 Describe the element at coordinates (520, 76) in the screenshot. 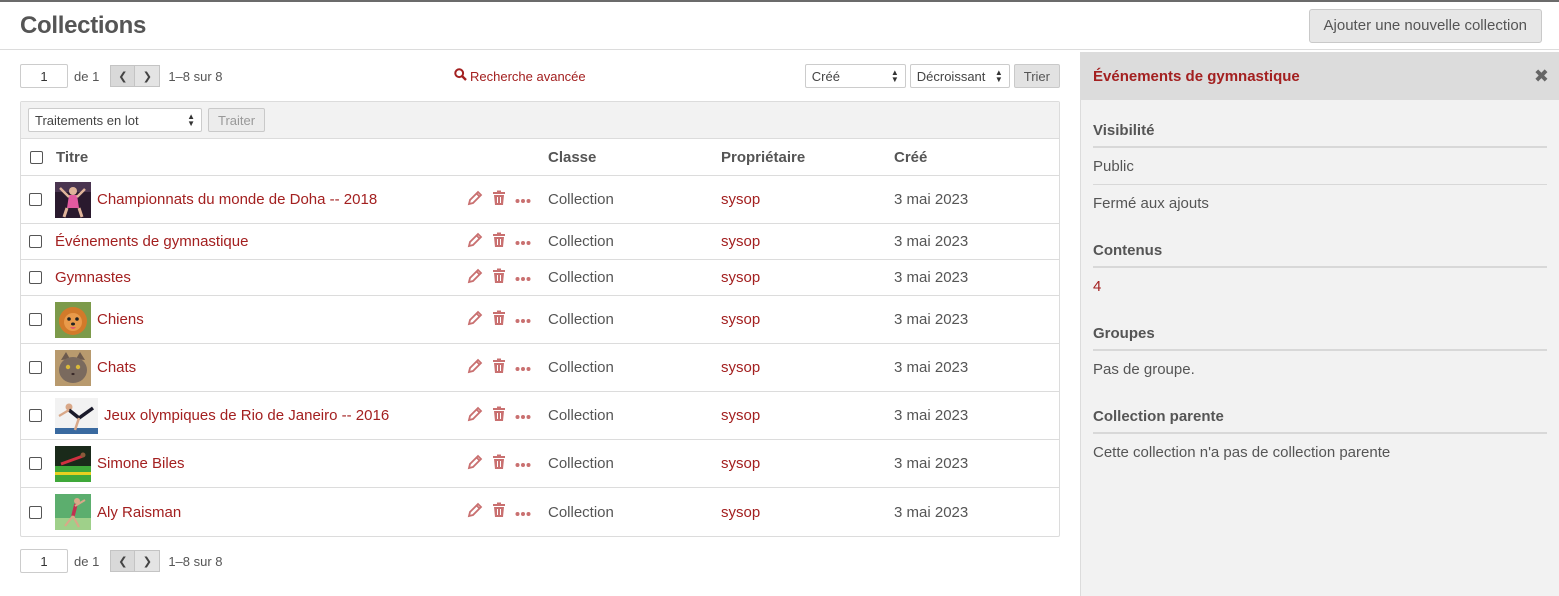

I see `advanced-search-link: Recherche avancée` at that location.